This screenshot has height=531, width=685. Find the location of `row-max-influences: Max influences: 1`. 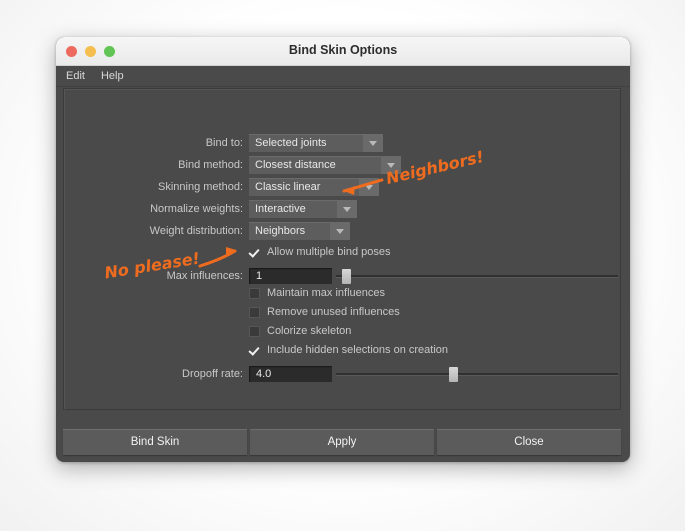

row-max-influences: Max influences: 1 is located at coordinates (342, 276).